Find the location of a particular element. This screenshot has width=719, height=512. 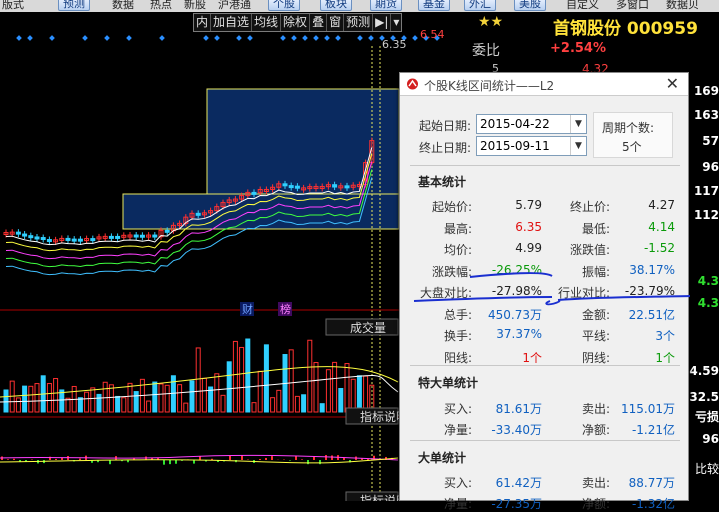

stat-value: 81.61万 is located at coordinates (507, 408).